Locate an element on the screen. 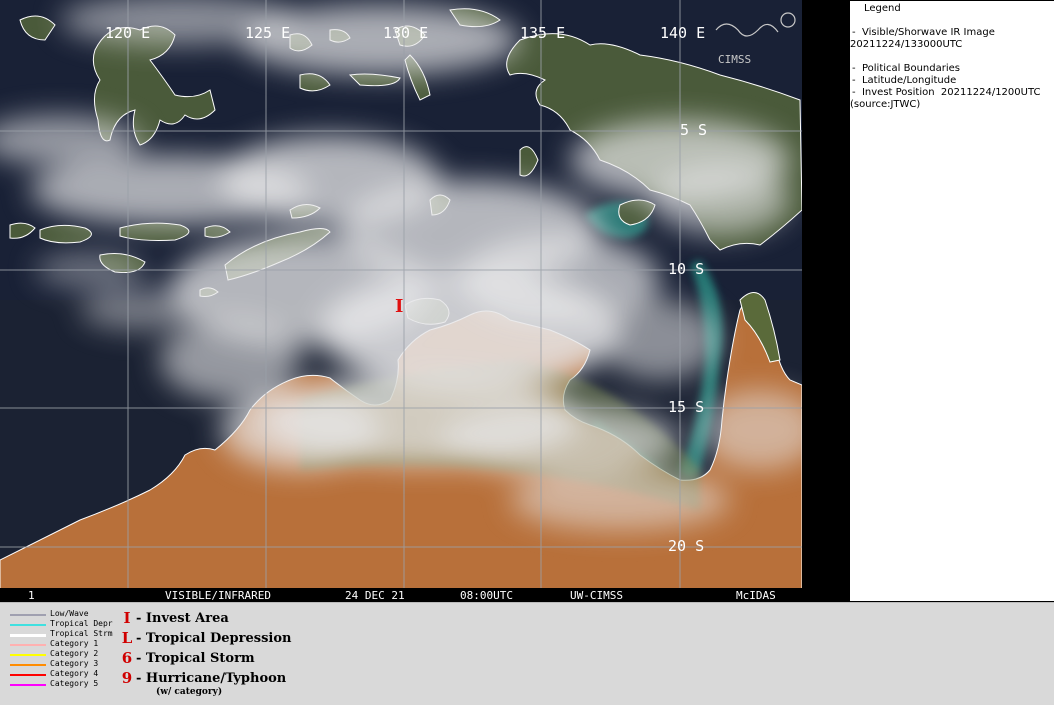 The height and width of the screenshot is (705, 1054). legend-line-cat2 is located at coordinates (28, 655).